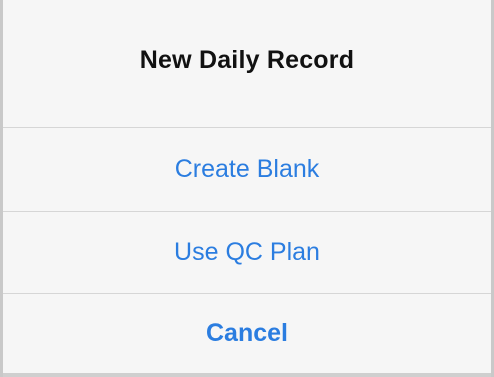  I want to click on bottom-edge, so click(247, 375).